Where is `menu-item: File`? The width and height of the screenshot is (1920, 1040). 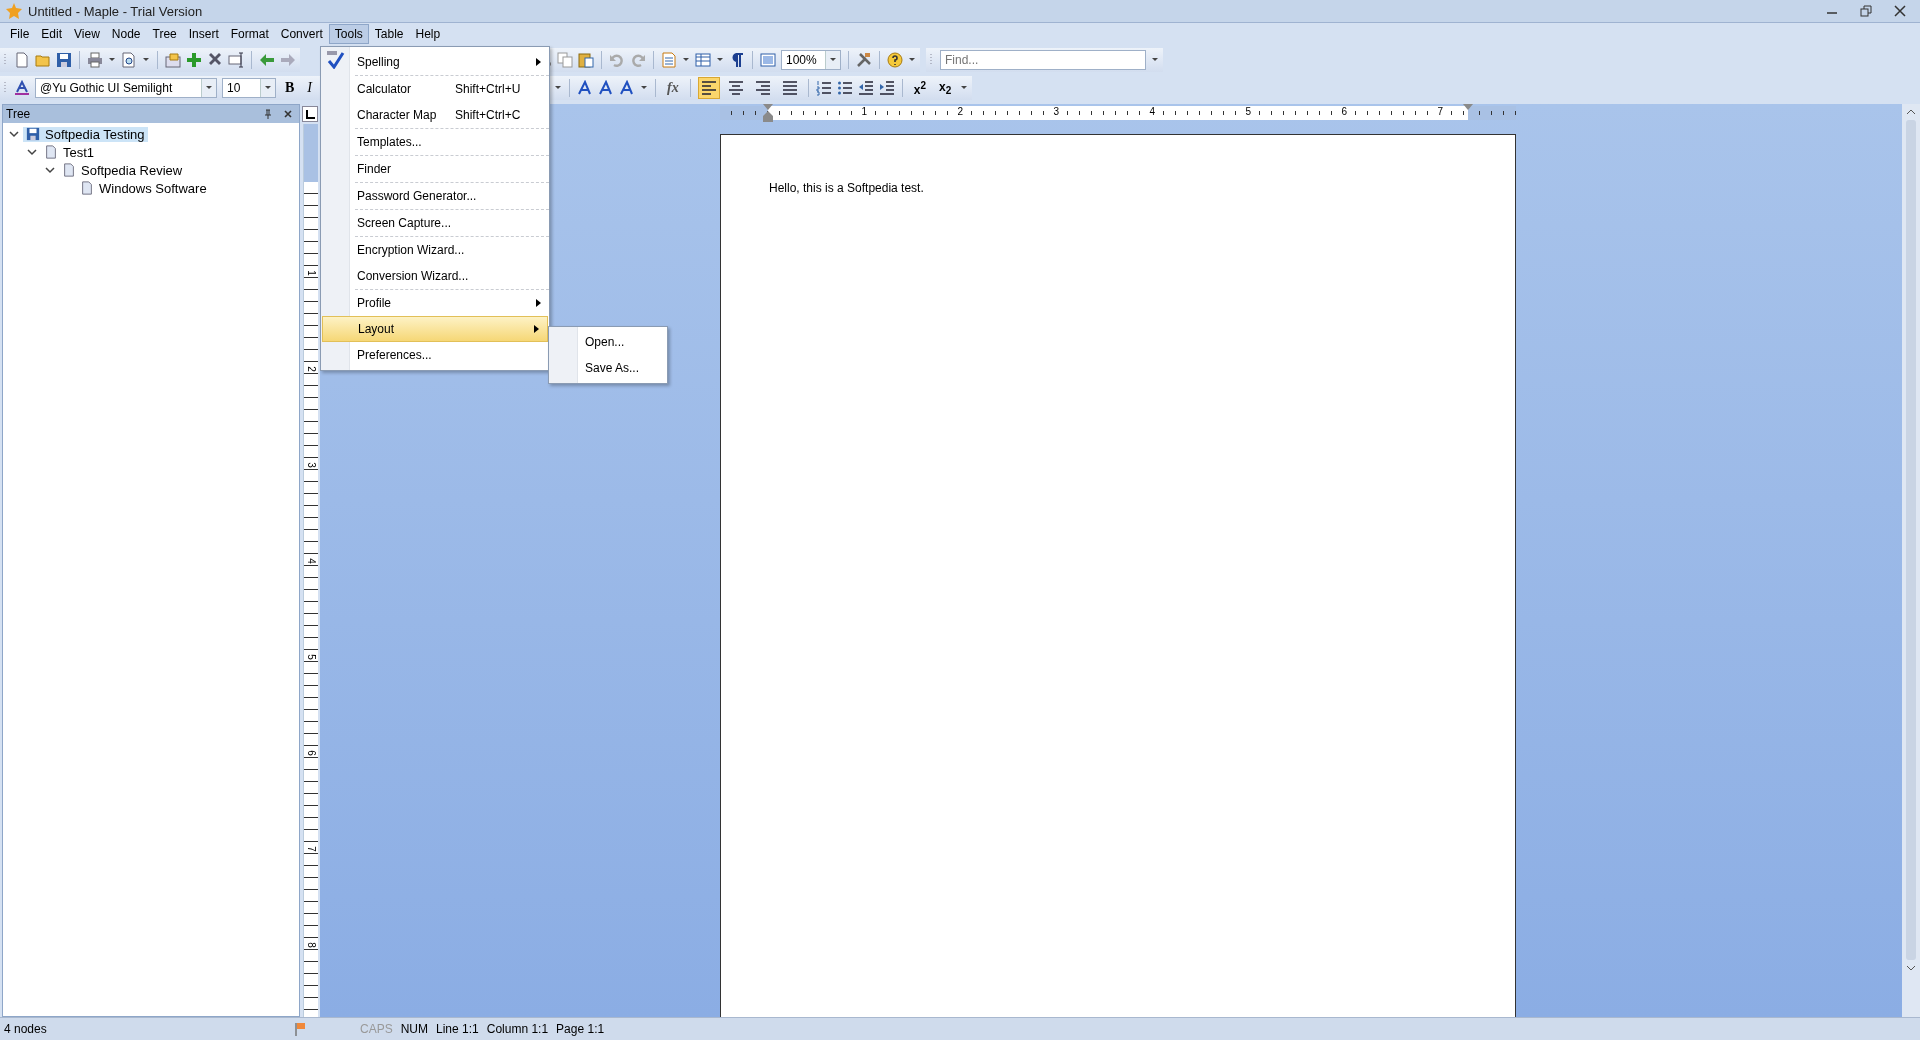
menu-item: File is located at coordinates (20, 34).